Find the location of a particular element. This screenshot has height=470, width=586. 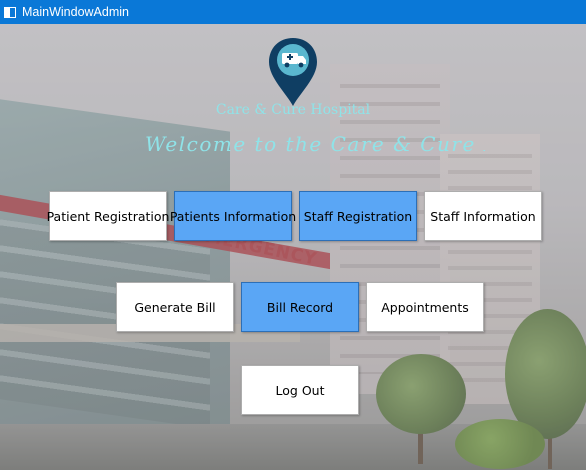

staff-registration-button: Staff Registration is located at coordinates (358, 216).